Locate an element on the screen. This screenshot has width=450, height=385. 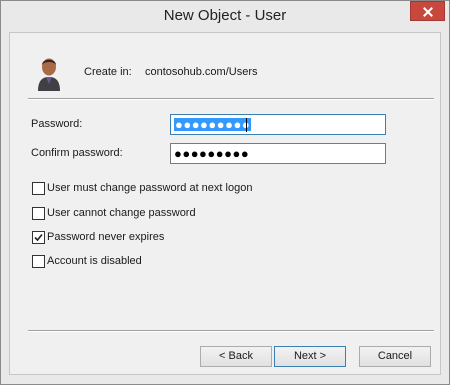
password-field: ●●●●●●●●● is located at coordinates (278, 124).